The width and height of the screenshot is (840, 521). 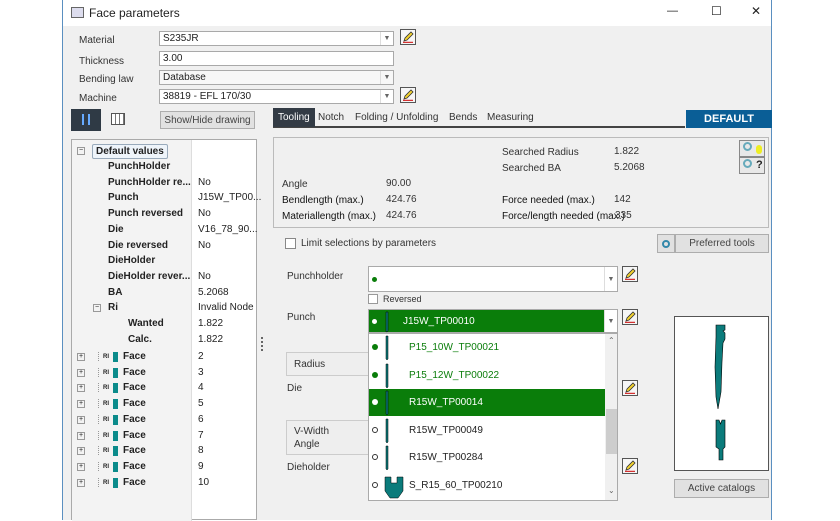 What do you see at coordinates (408, 37) in the screenshot?
I see `edit-material-button` at bounding box center [408, 37].